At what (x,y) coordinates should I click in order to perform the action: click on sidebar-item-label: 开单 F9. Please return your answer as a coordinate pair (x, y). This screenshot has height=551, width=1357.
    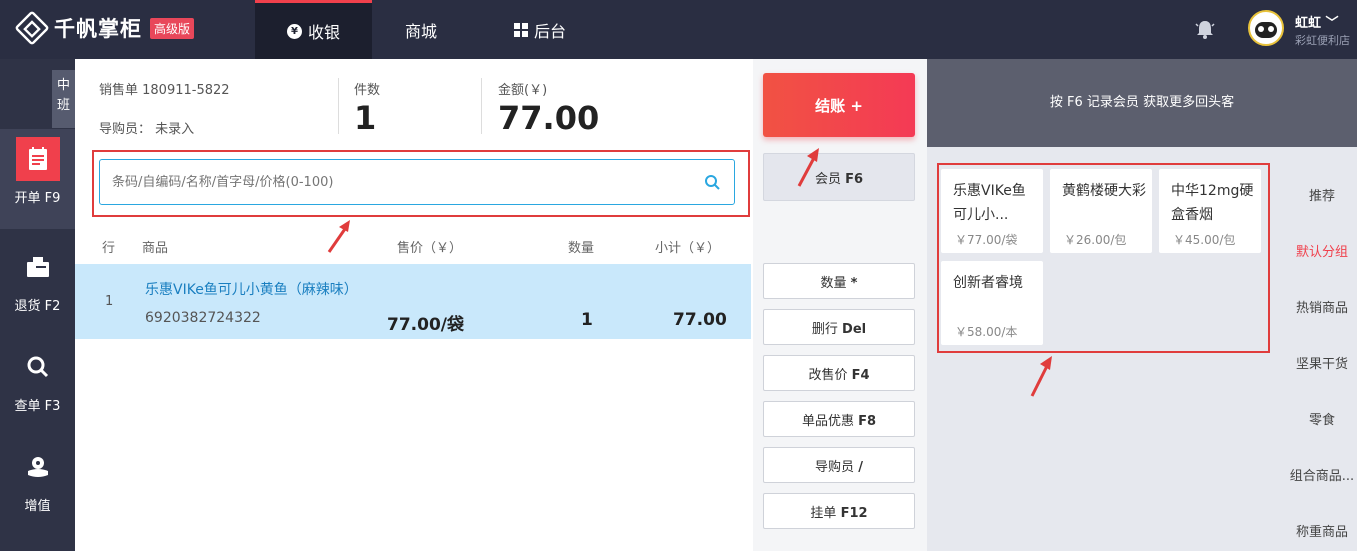
    Looking at the image, I should click on (37, 198).